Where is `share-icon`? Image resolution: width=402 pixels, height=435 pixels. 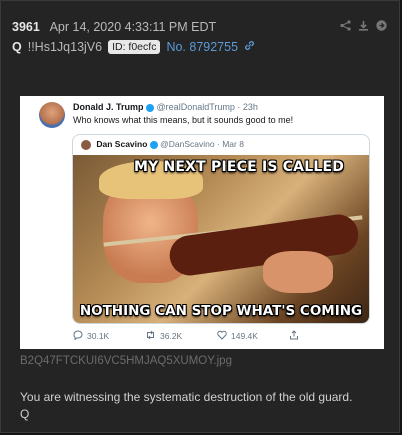
share-icon is located at coordinates (345, 25).